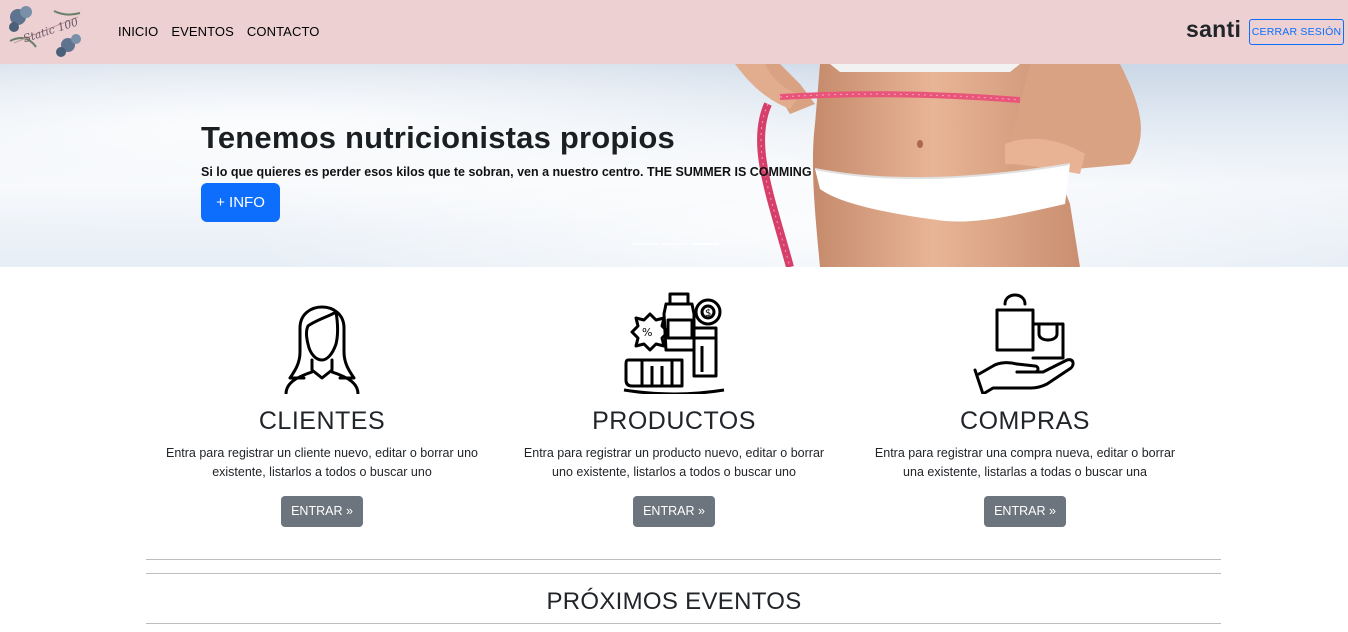 This screenshot has height=632, width=1348. Describe the element at coordinates (45, 31) in the screenshot. I see `logo: Static 100` at that location.